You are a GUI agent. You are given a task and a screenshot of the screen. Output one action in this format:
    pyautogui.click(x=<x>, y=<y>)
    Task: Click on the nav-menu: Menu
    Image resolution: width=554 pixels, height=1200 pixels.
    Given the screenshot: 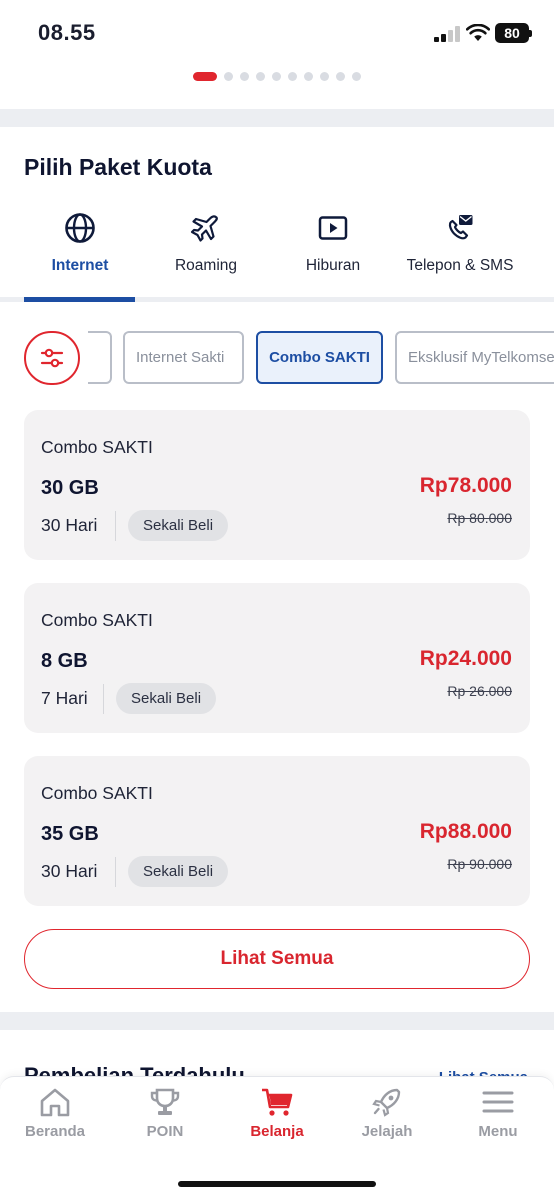 What is the action you would take?
    pyautogui.click(x=498, y=1117)
    